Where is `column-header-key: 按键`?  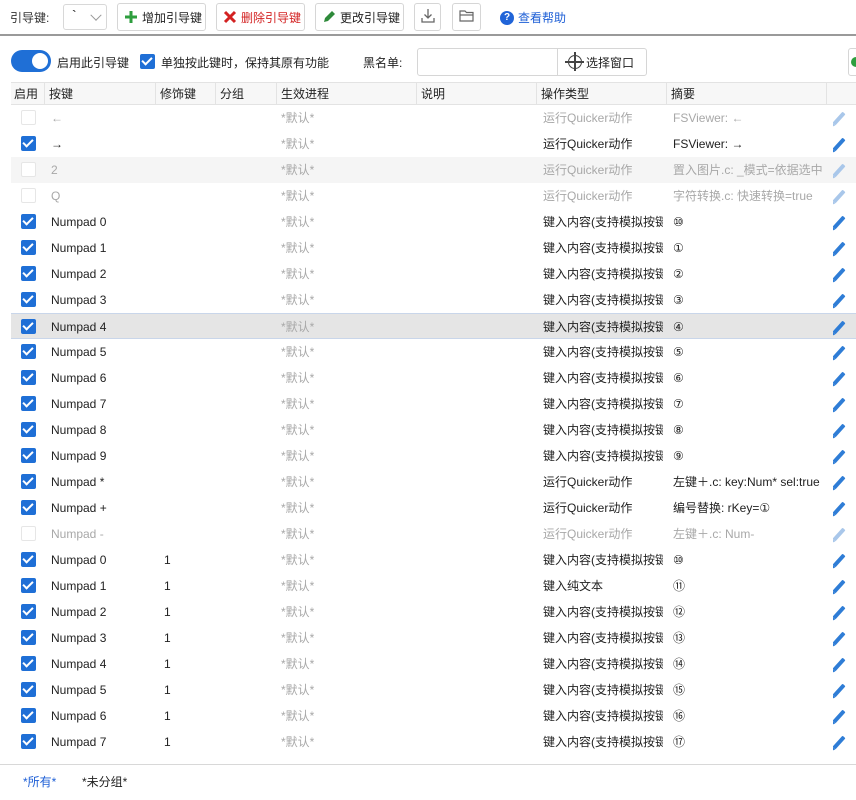
column-header-key: 按键 is located at coordinates (100, 94).